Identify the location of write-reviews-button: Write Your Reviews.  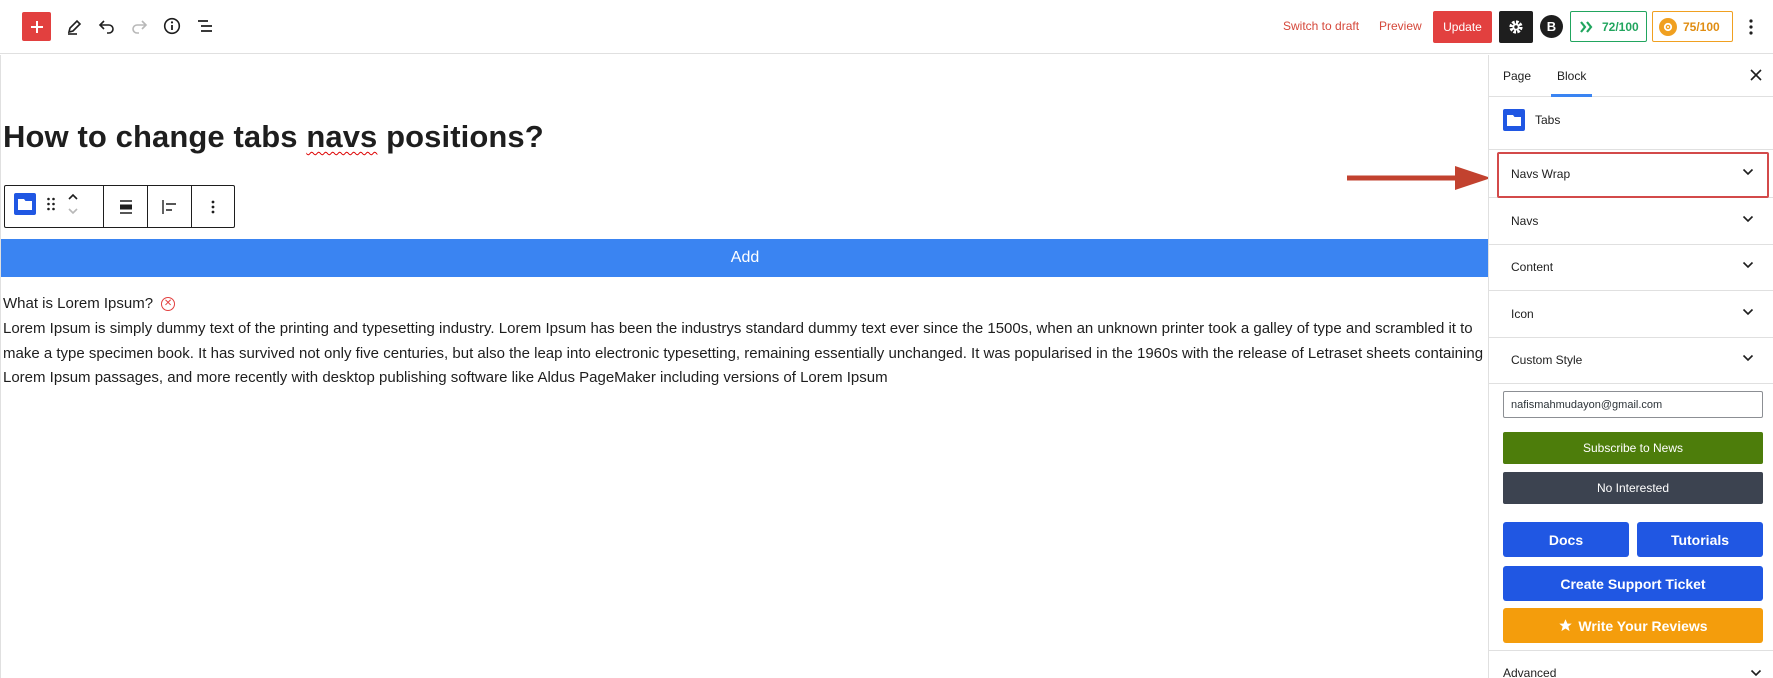
(1633, 625).